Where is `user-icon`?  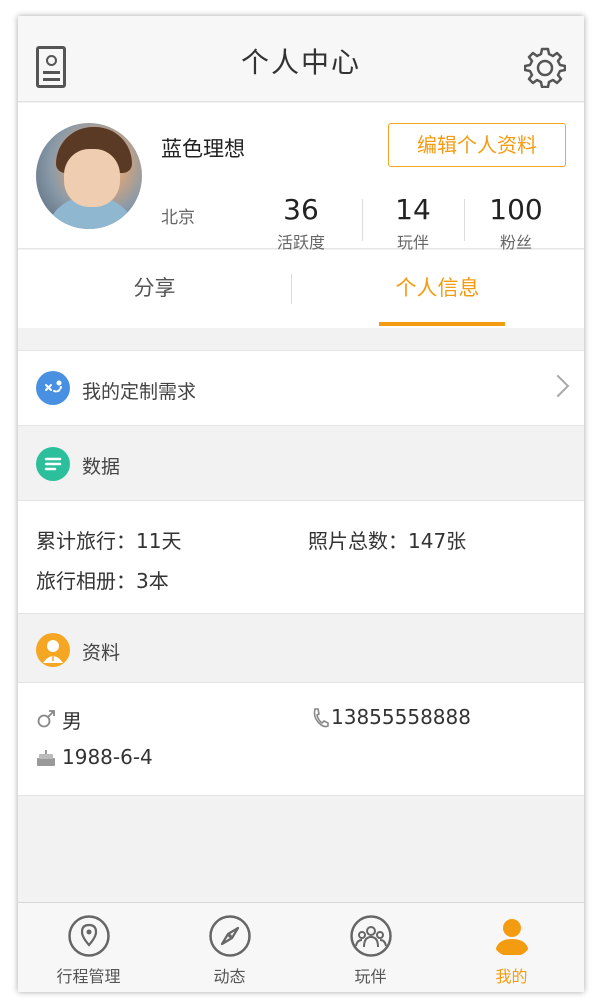
user-icon is located at coordinates (511, 937).